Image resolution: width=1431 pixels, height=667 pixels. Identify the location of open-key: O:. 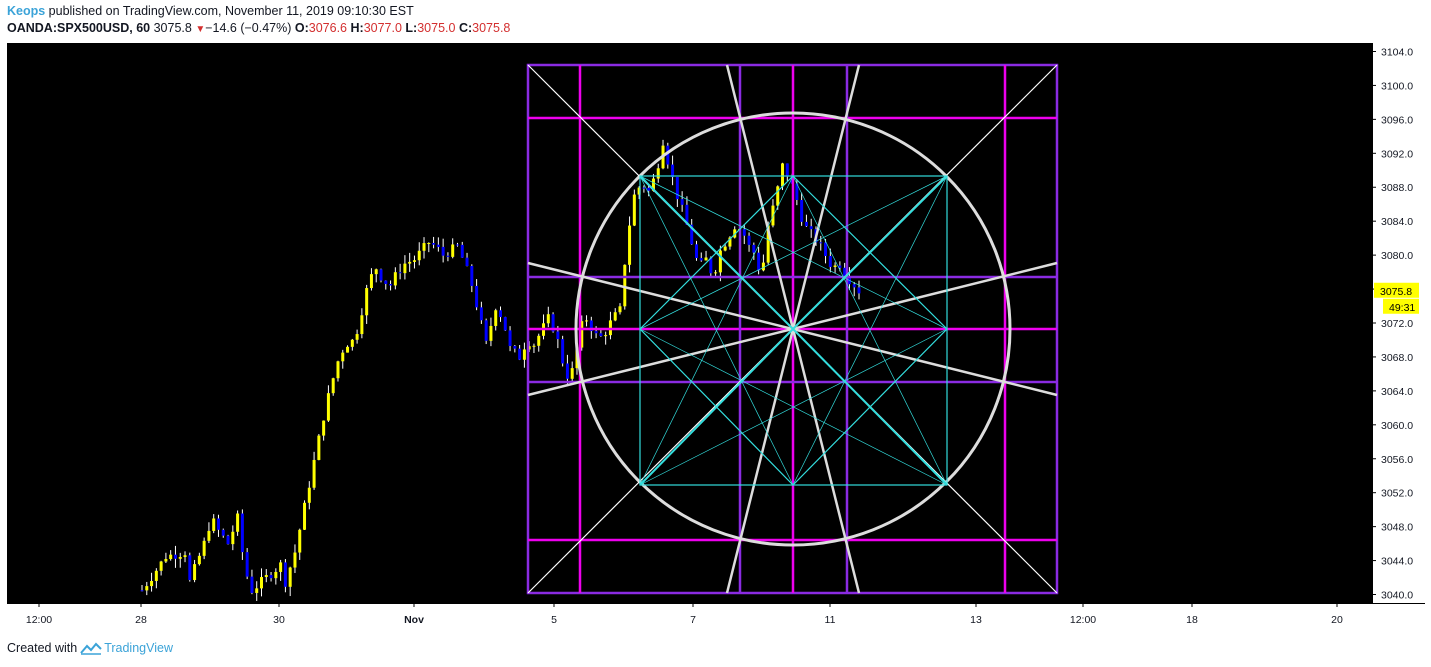
(301, 28).